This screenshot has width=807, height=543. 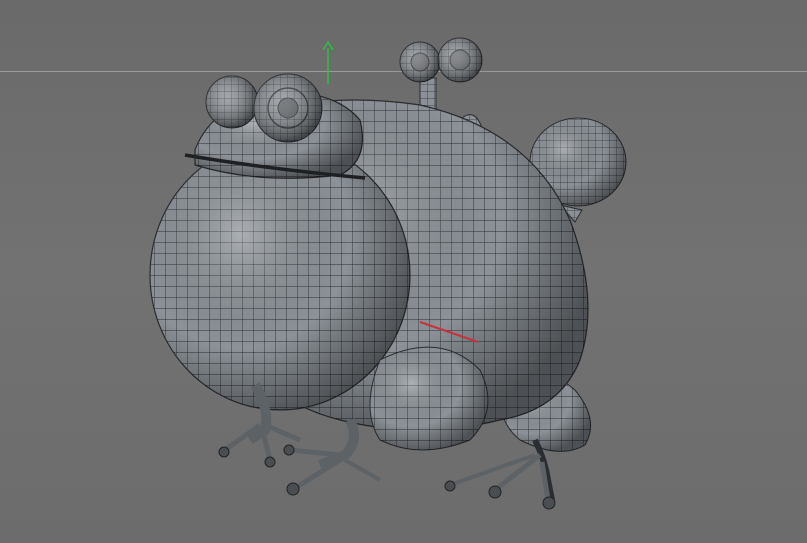 I want to click on frog-front-leg-right, so click(x=332, y=456).